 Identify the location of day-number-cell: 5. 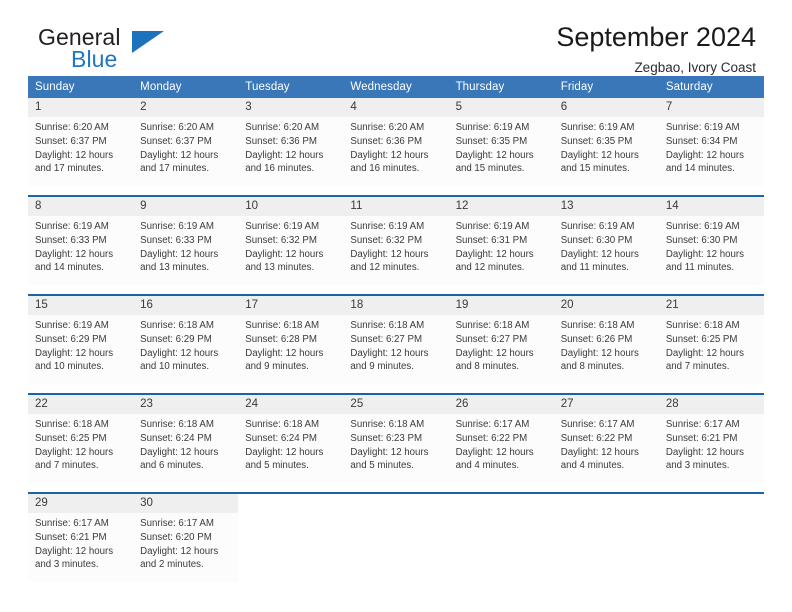
(501, 107).